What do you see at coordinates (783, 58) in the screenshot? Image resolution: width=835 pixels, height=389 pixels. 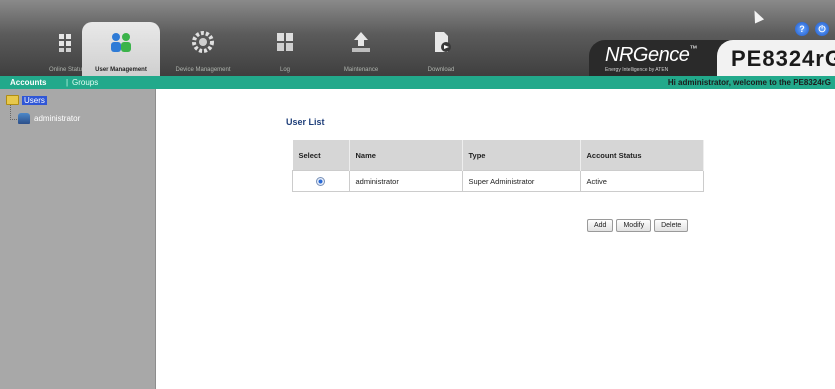 I see `model-name: PE8324rG` at bounding box center [783, 58].